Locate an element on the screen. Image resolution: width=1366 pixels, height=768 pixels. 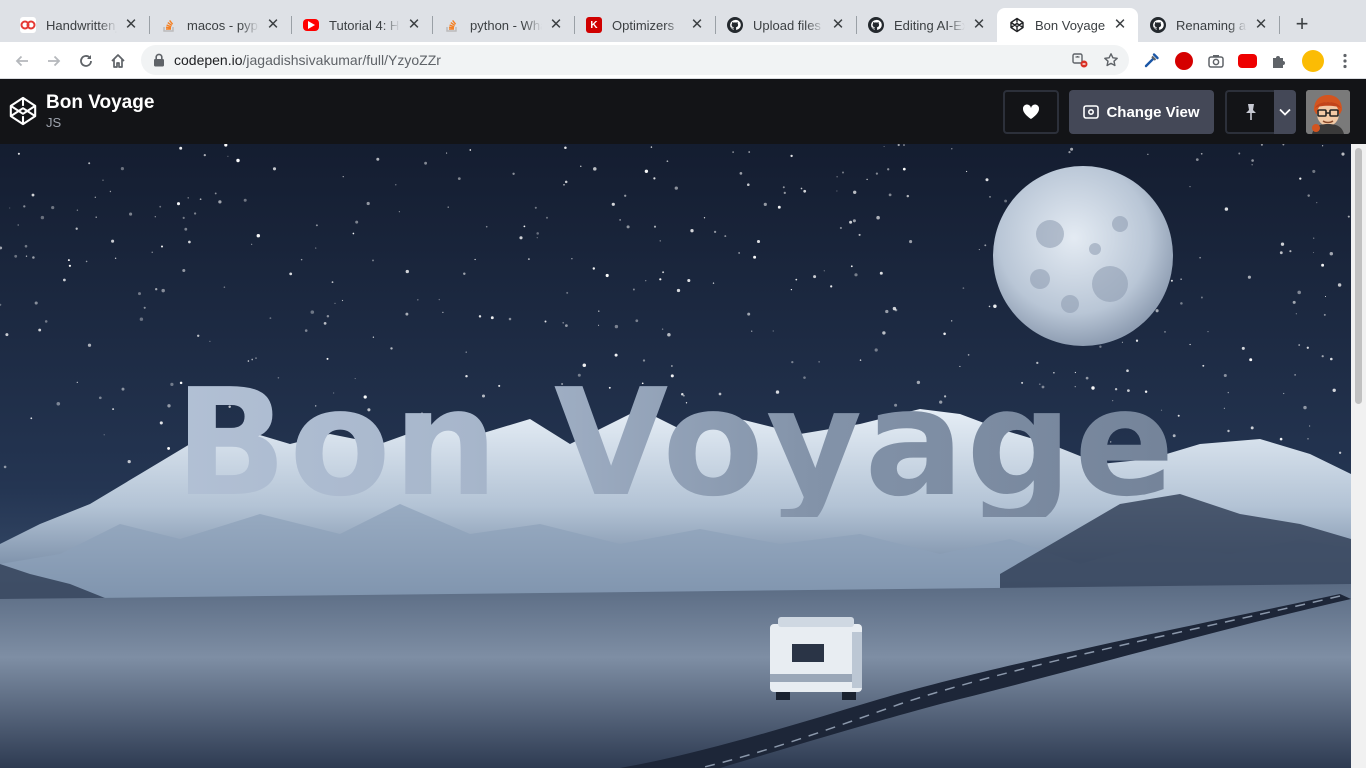
browser-tab: K Optimizers ✕ is located at coordinates (645, 25).